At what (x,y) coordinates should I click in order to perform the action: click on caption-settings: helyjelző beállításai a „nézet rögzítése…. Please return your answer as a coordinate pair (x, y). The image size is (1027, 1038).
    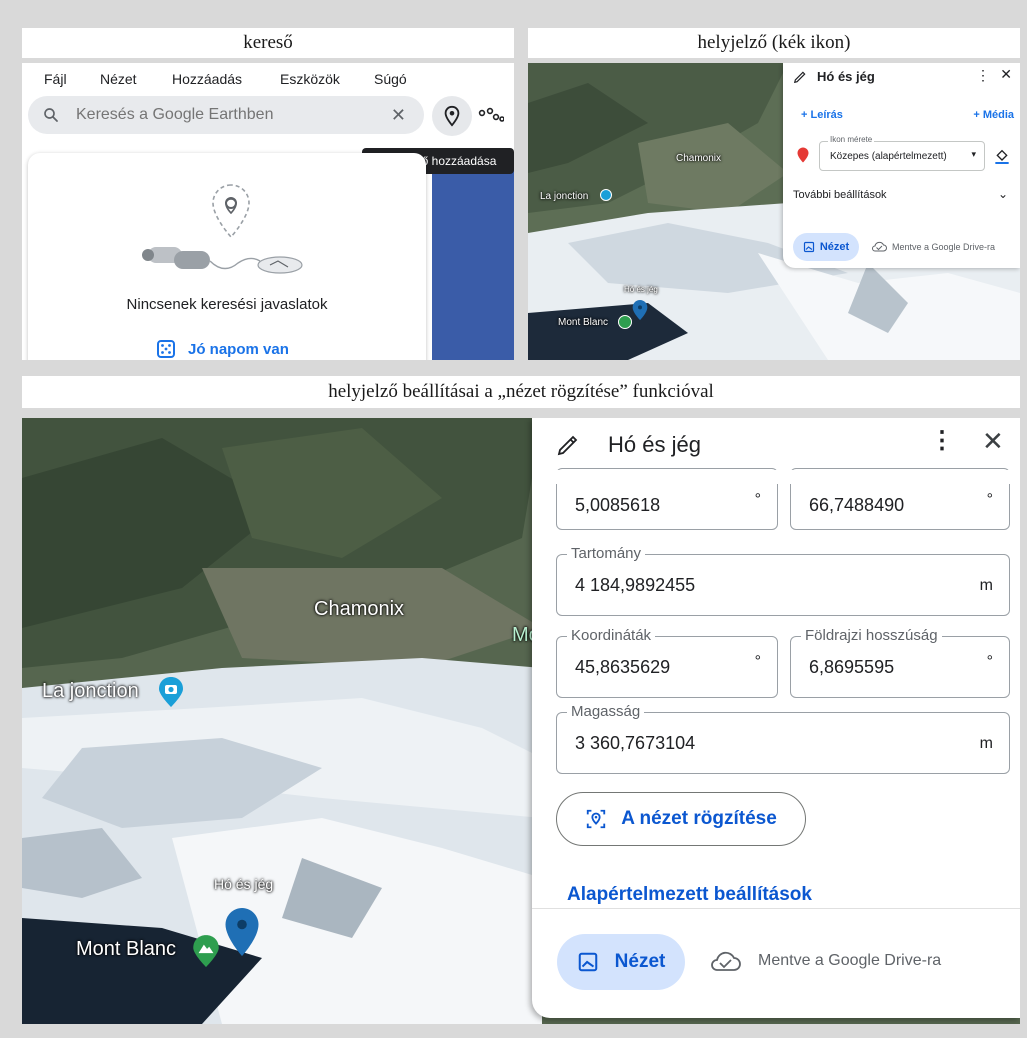
    Looking at the image, I should click on (521, 392).